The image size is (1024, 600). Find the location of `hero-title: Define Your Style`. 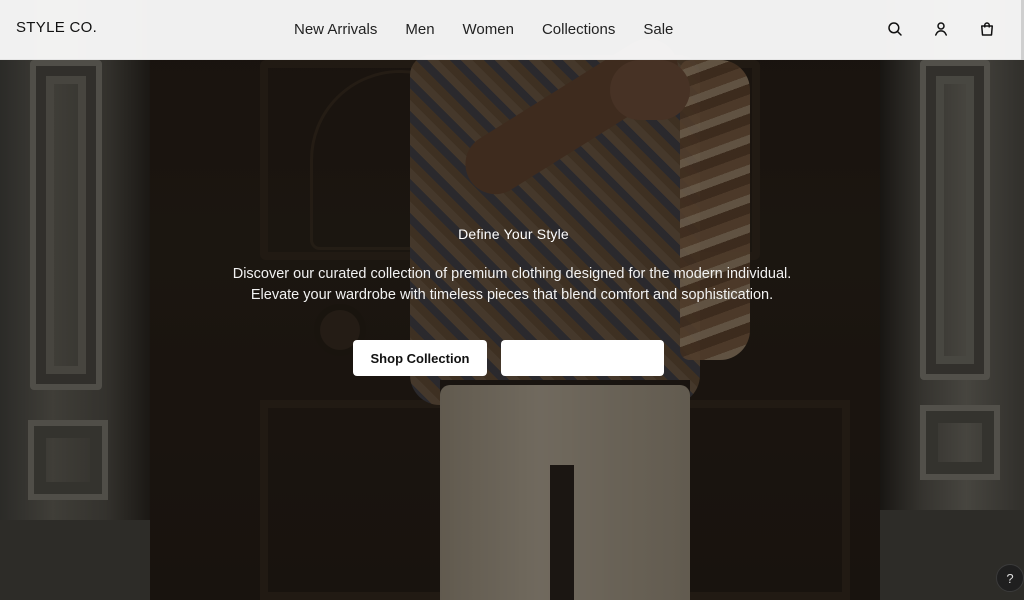

hero-title: Define Your Style is located at coordinates (513, 234).